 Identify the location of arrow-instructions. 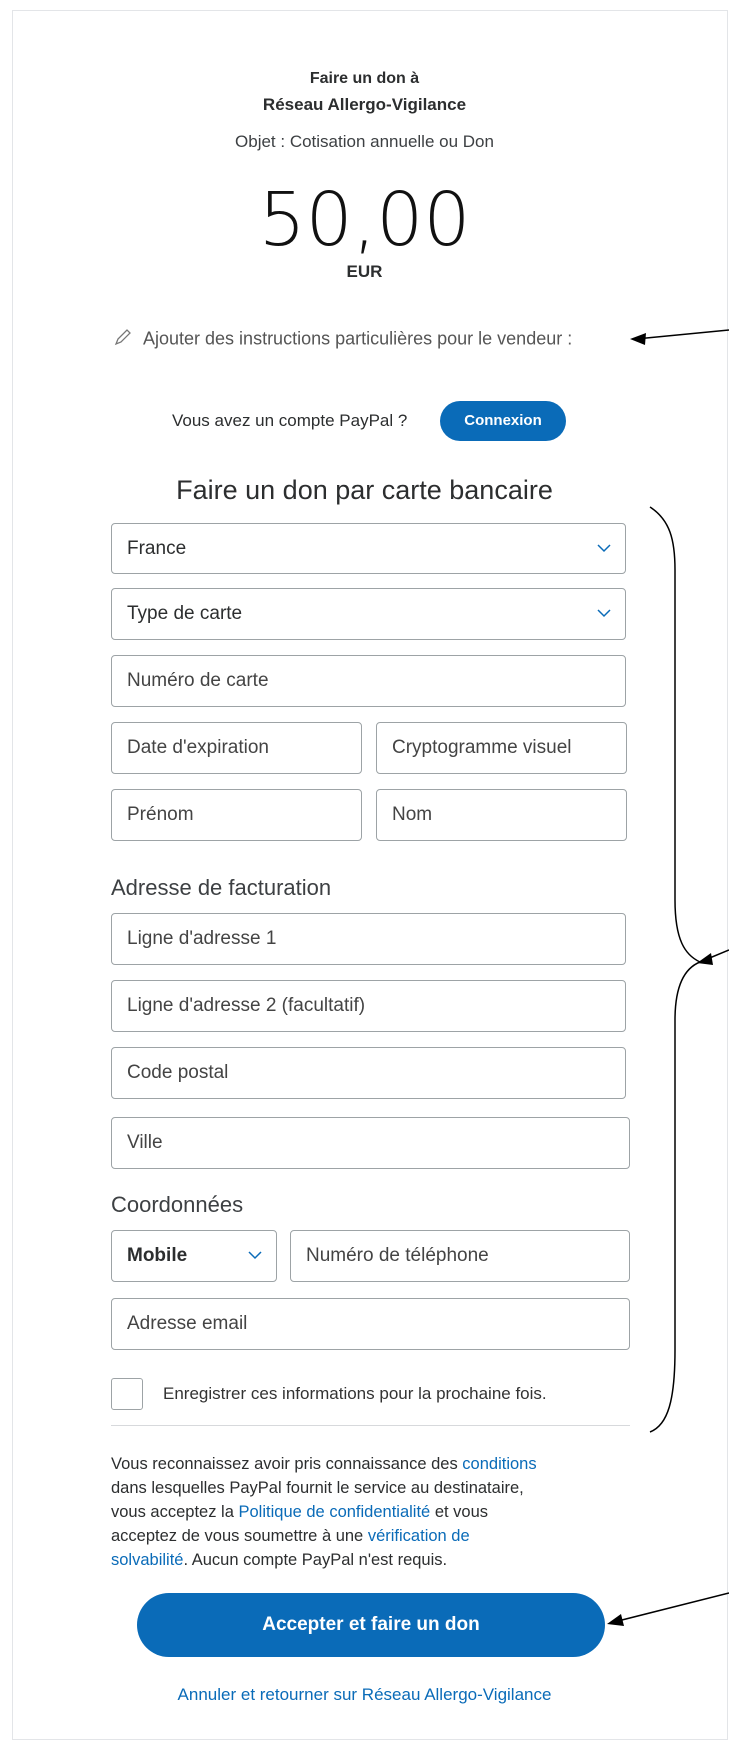
(682, 334).